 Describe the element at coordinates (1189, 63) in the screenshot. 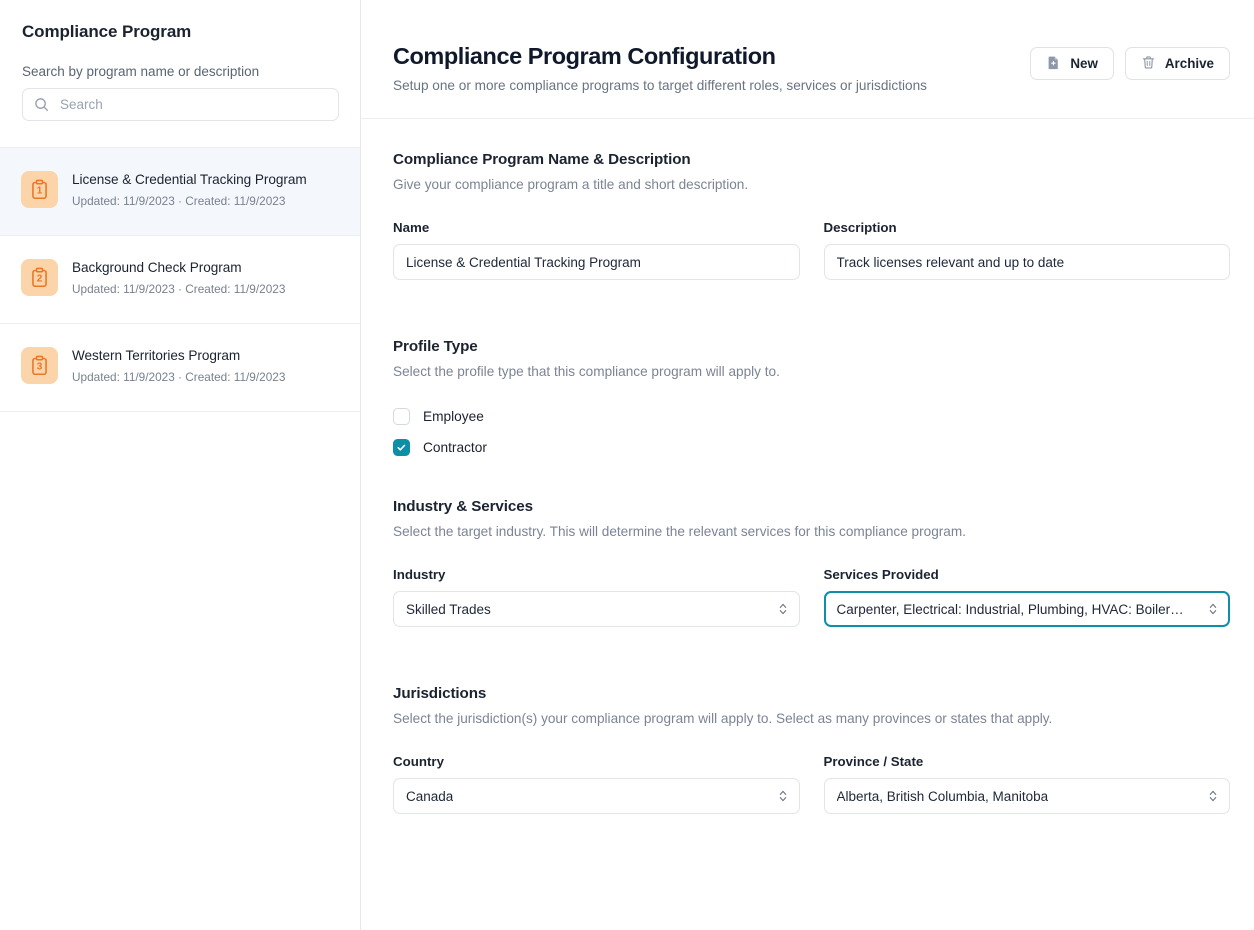

I see `archive-button-label: Archive` at that location.